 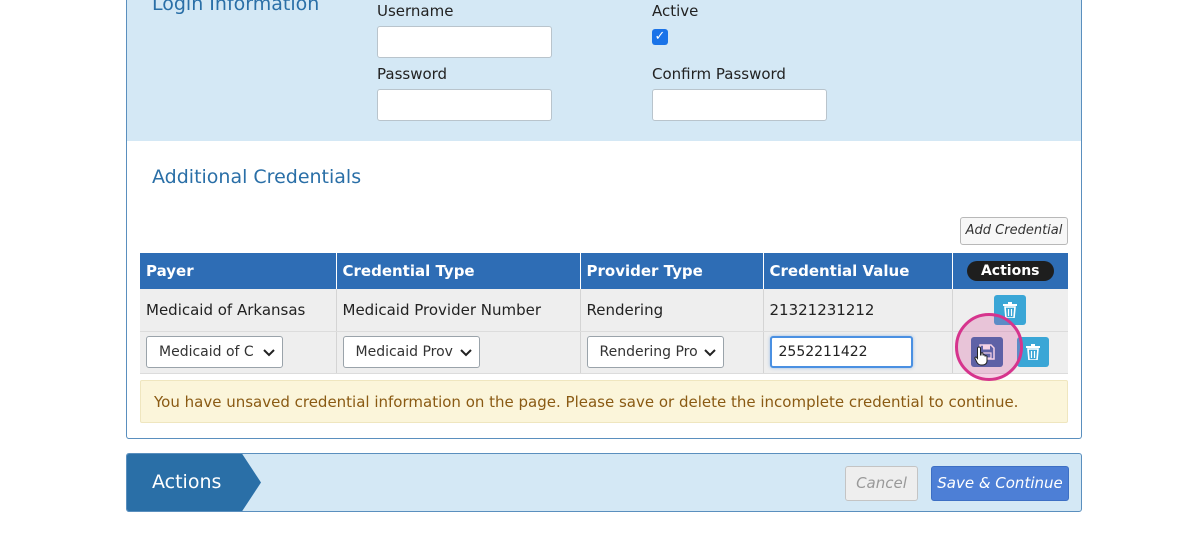 I want to click on cell-credential-type: Medicaid Provider Number, so click(x=458, y=310).